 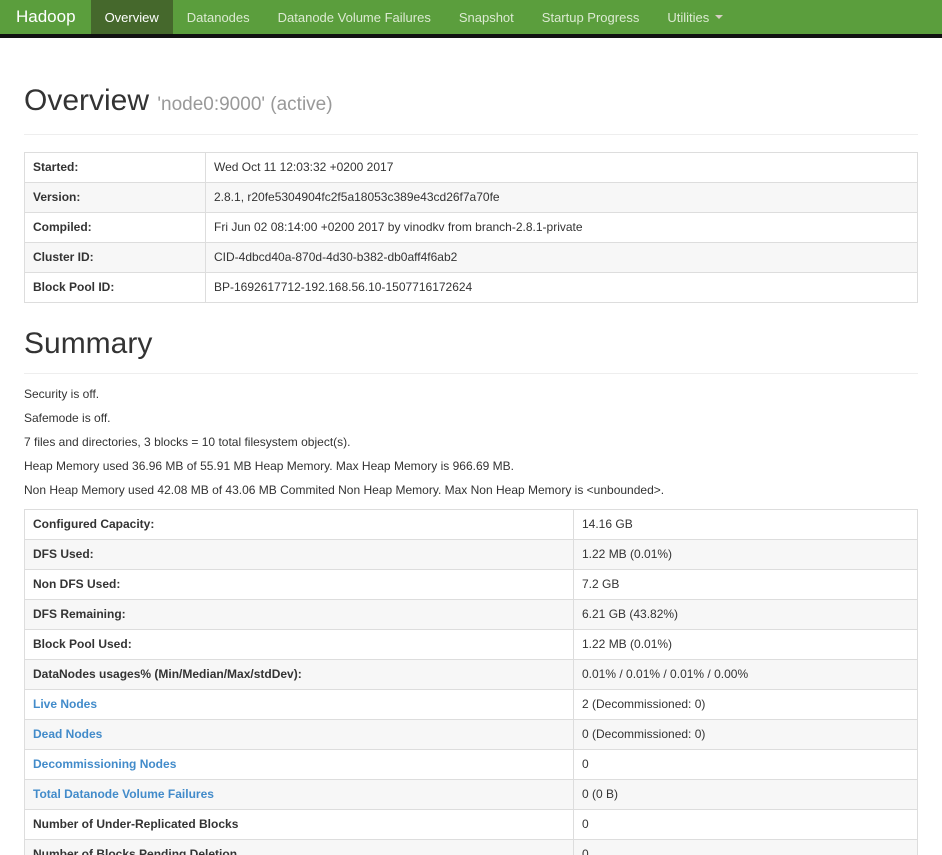 I want to click on nav-tab: Datanodes, so click(x=218, y=17).